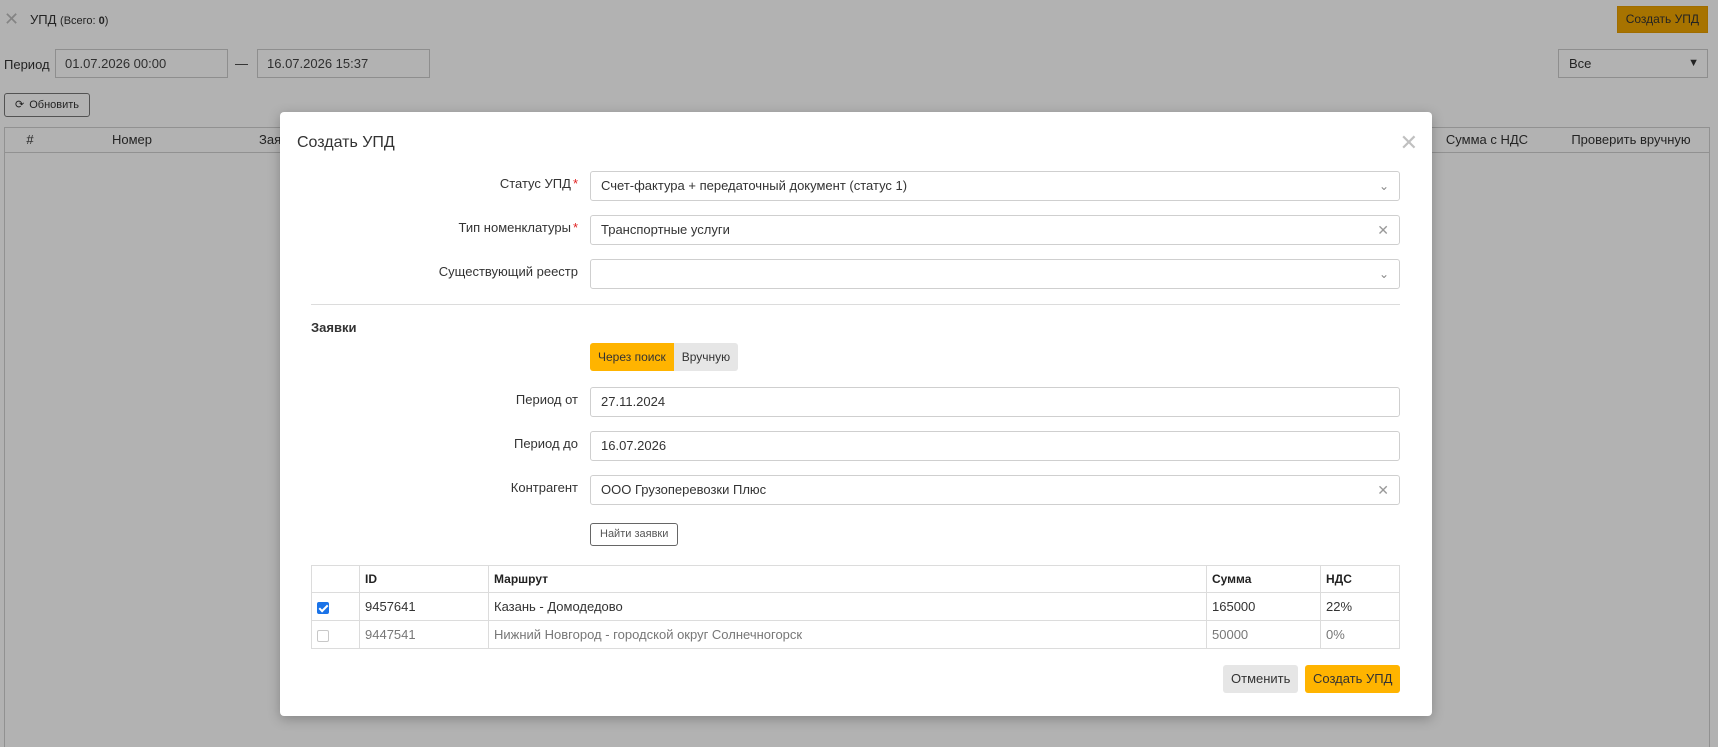 This screenshot has width=1718, height=747. Describe the element at coordinates (847, 579) in the screenshot. I see `column-header-route: Маршрут` at that location.